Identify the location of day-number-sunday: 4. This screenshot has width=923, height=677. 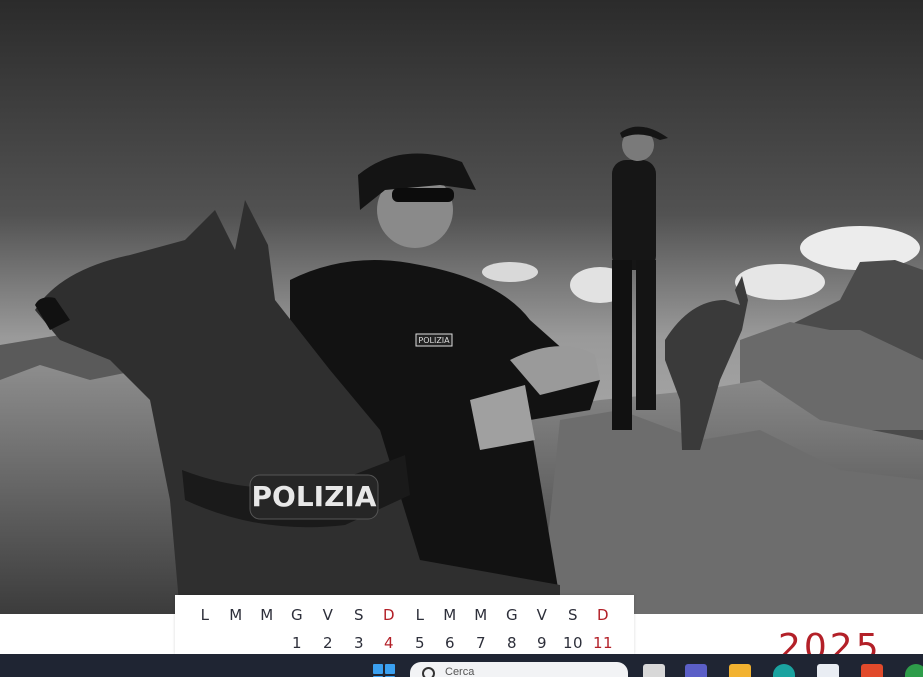
(389, 643).